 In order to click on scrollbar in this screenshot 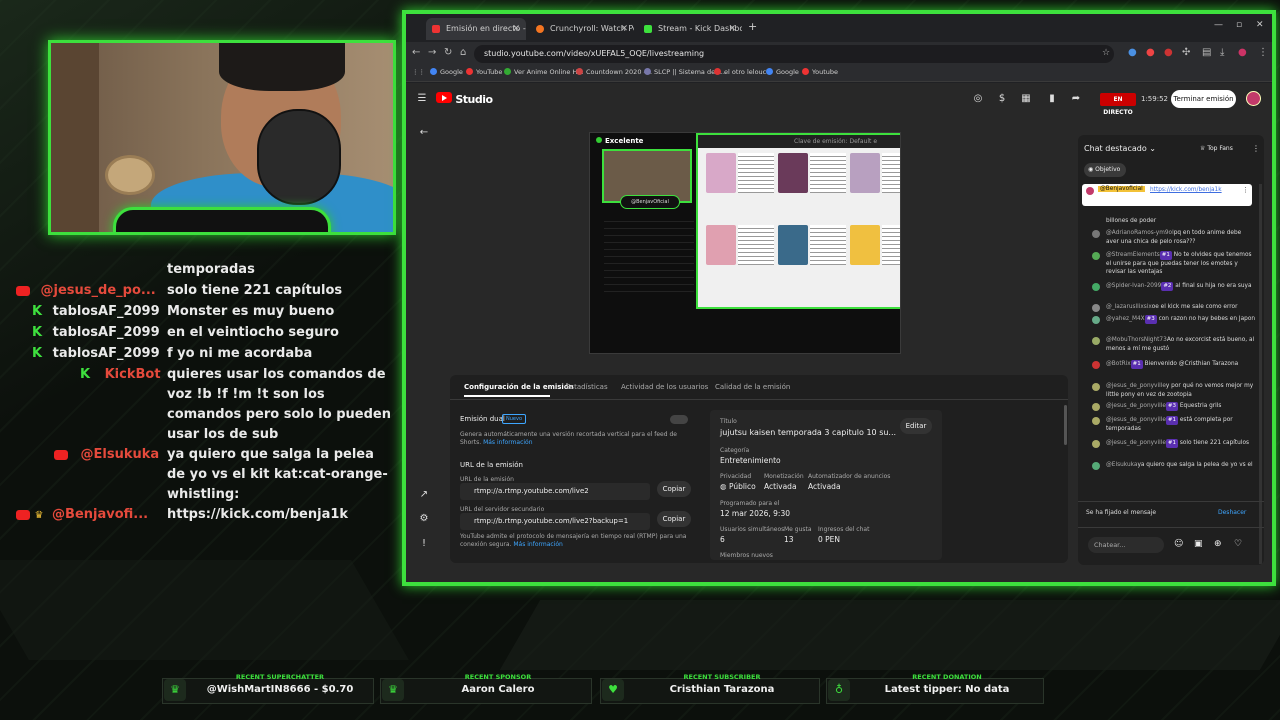, I will do `click(1065, 425)`.